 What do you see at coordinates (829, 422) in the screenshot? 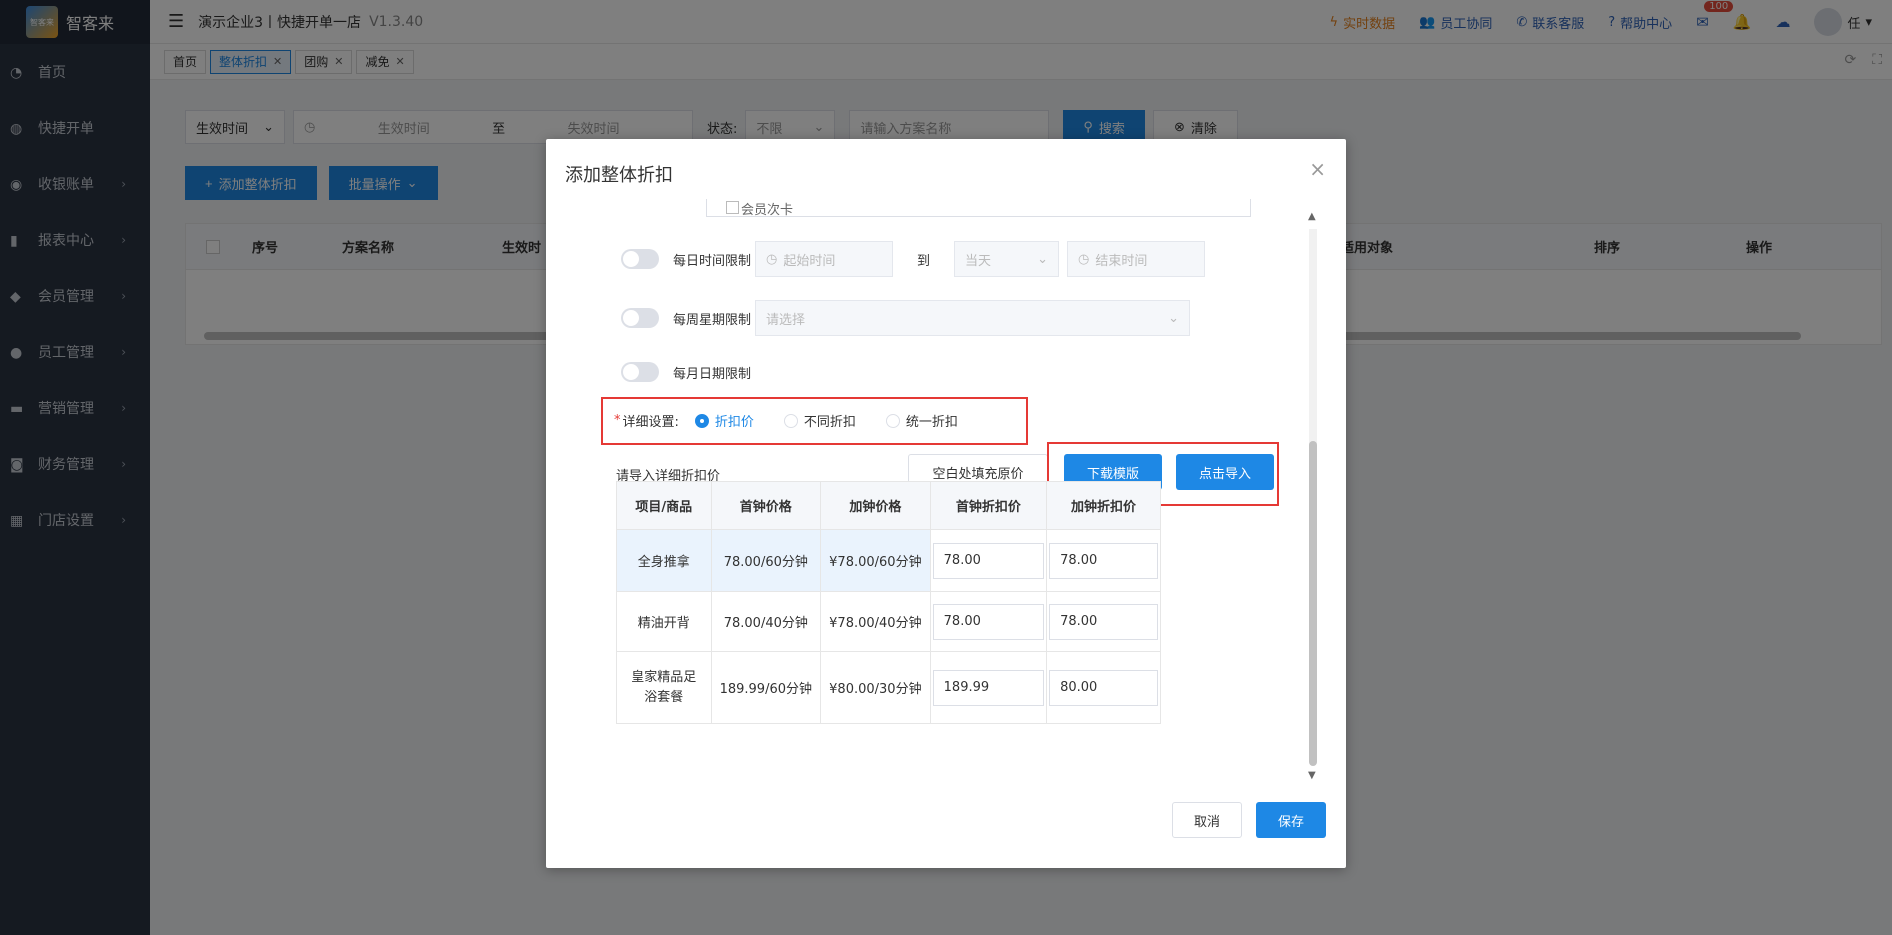
I see `radio-different-discount-label: 不同折扣` at bounding box center [829, 422].